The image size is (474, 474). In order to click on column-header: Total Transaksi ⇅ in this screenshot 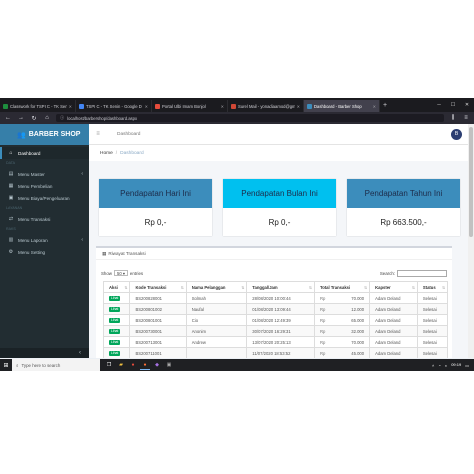, I will do `click(342, 287)`.